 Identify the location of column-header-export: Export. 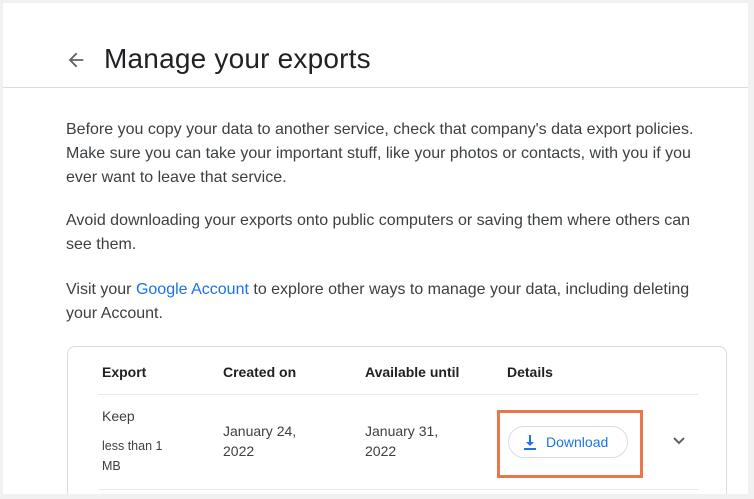
(124, 372).